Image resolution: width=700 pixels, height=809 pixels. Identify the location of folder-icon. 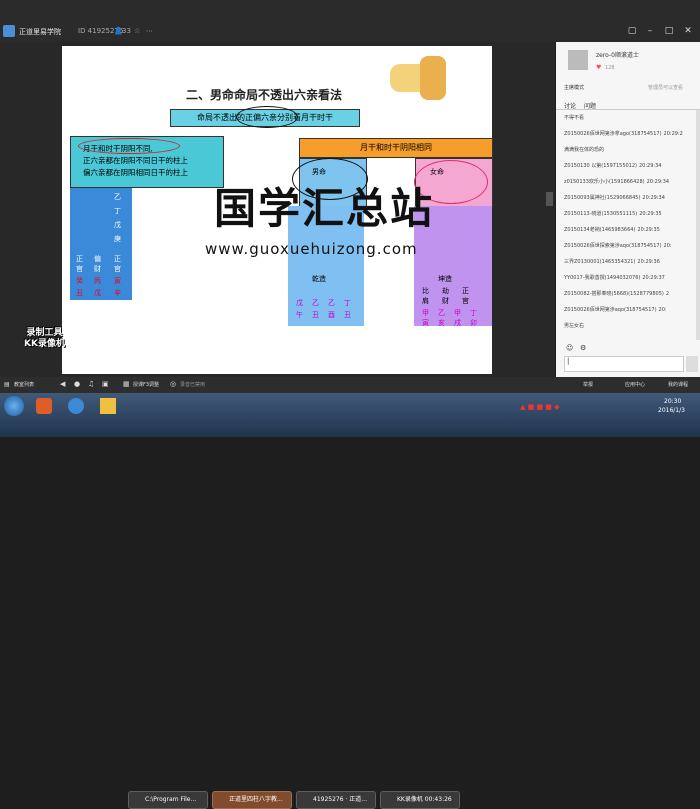
(108, 406).